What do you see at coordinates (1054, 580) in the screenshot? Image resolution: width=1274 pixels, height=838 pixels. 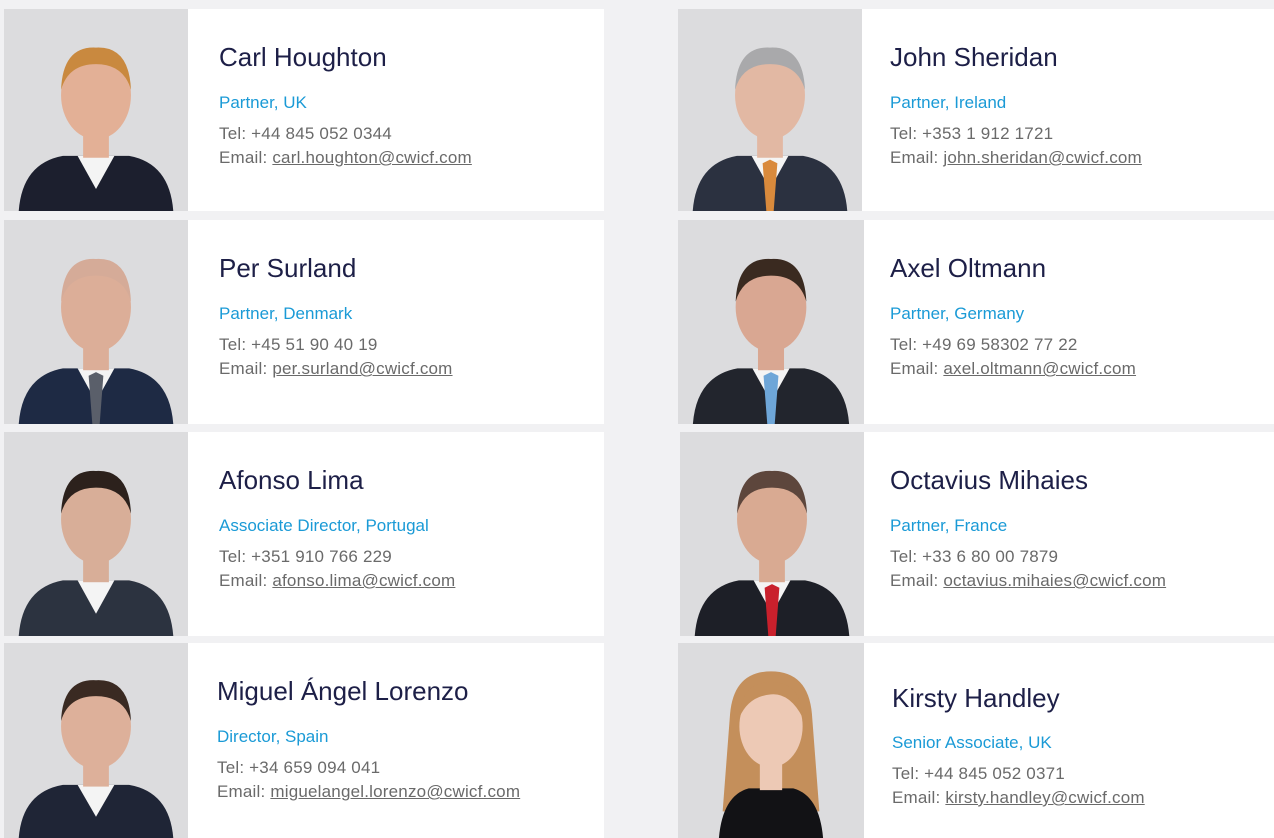 I see `email-link: octavius.mihaies@cwicf.com` at bounding box center [1054, 580].